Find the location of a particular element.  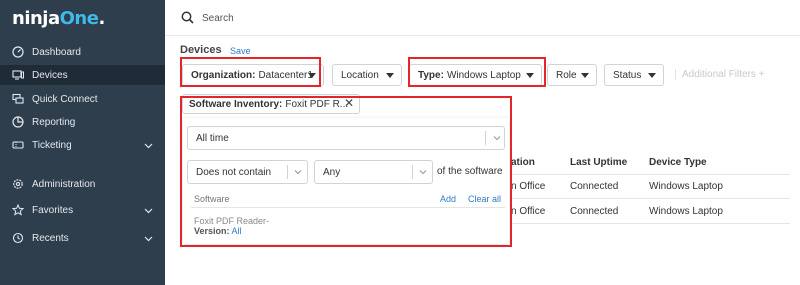

search-input is located at coordinates (352, 18).